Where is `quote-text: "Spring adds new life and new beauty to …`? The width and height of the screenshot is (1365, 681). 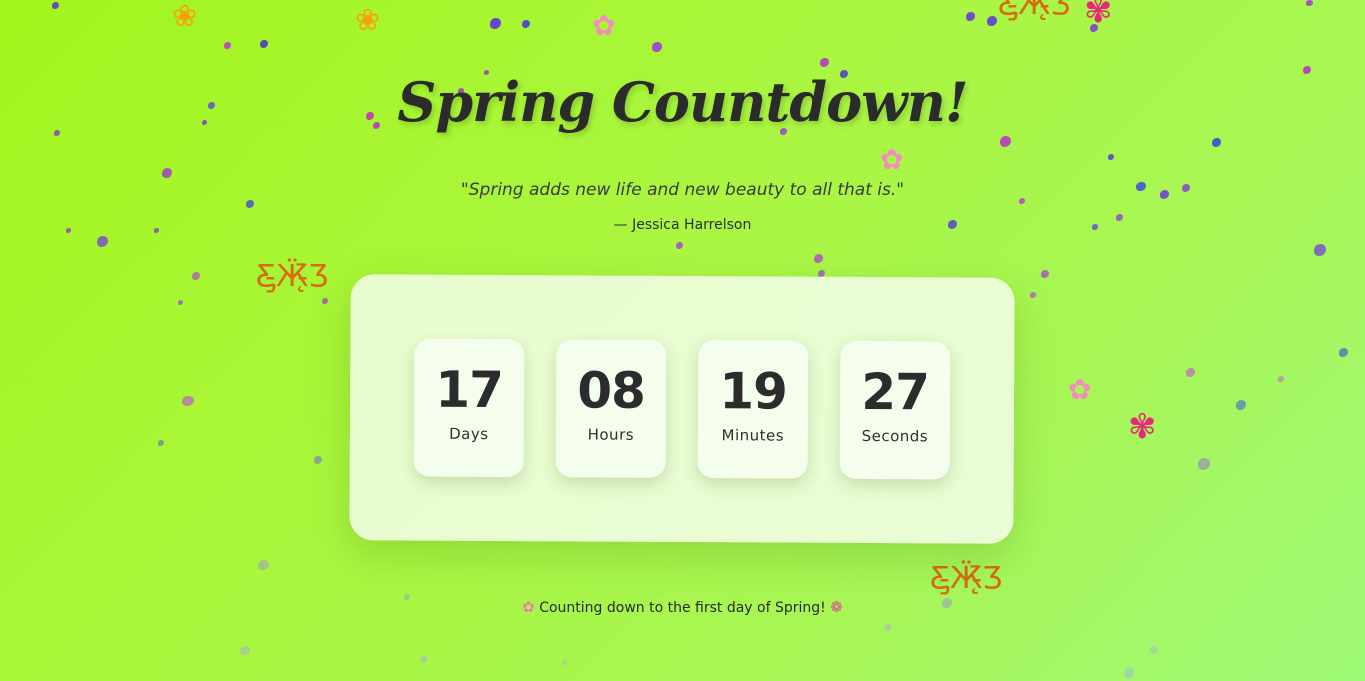 quote-text: "Spring adds new life and new beauty to … is located at coordinates (682, 190).